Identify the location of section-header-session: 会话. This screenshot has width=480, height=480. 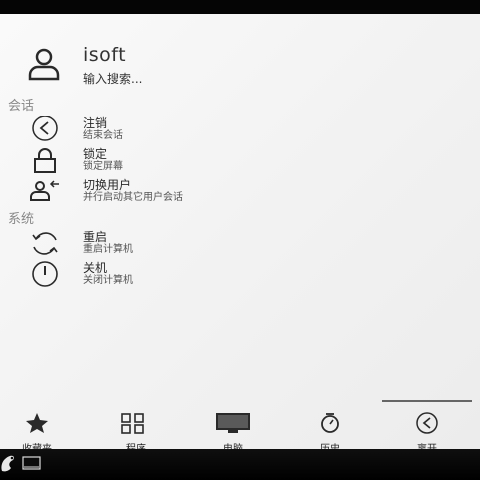
(21, 106).